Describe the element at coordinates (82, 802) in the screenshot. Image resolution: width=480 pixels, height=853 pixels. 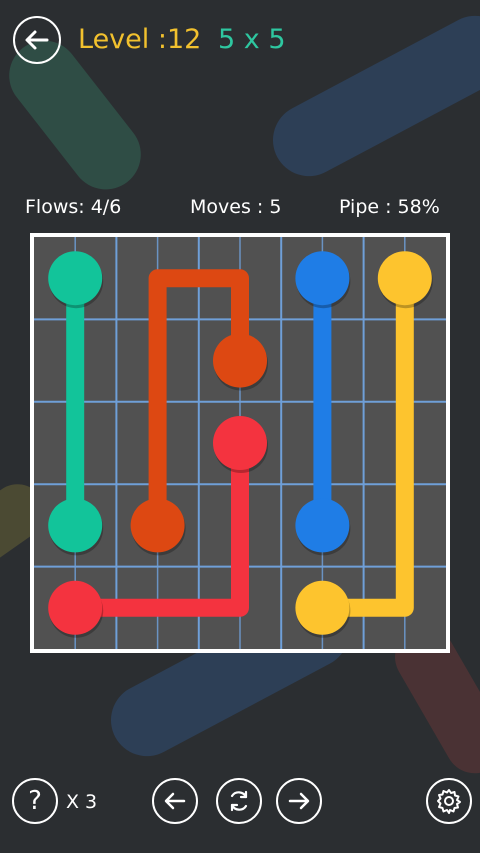
I see `hint-count: X 3` at that location.